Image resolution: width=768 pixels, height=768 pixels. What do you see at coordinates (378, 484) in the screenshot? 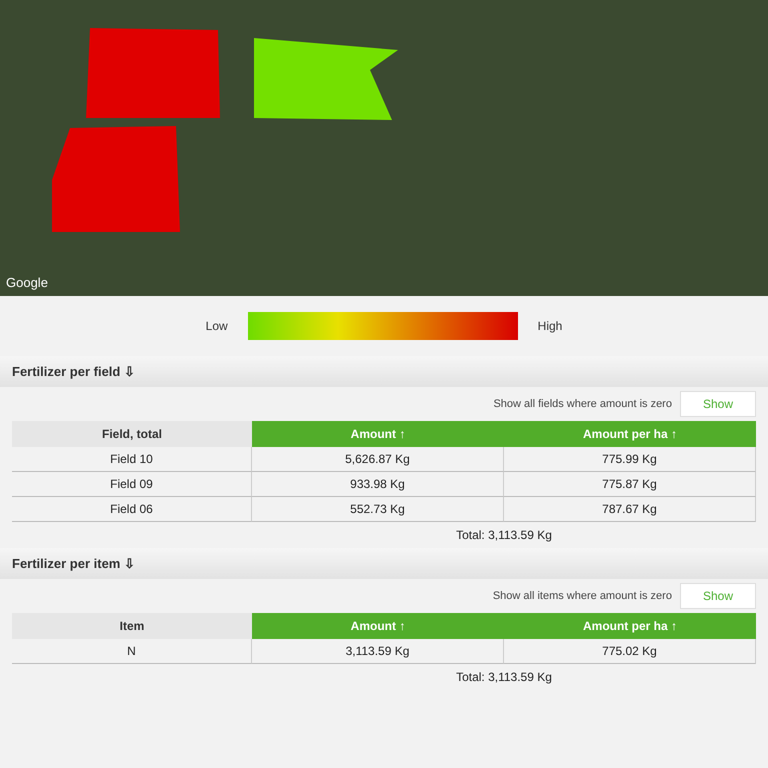
I see `table-cell: 933.98 Kg` at bounding box center [378, 484].